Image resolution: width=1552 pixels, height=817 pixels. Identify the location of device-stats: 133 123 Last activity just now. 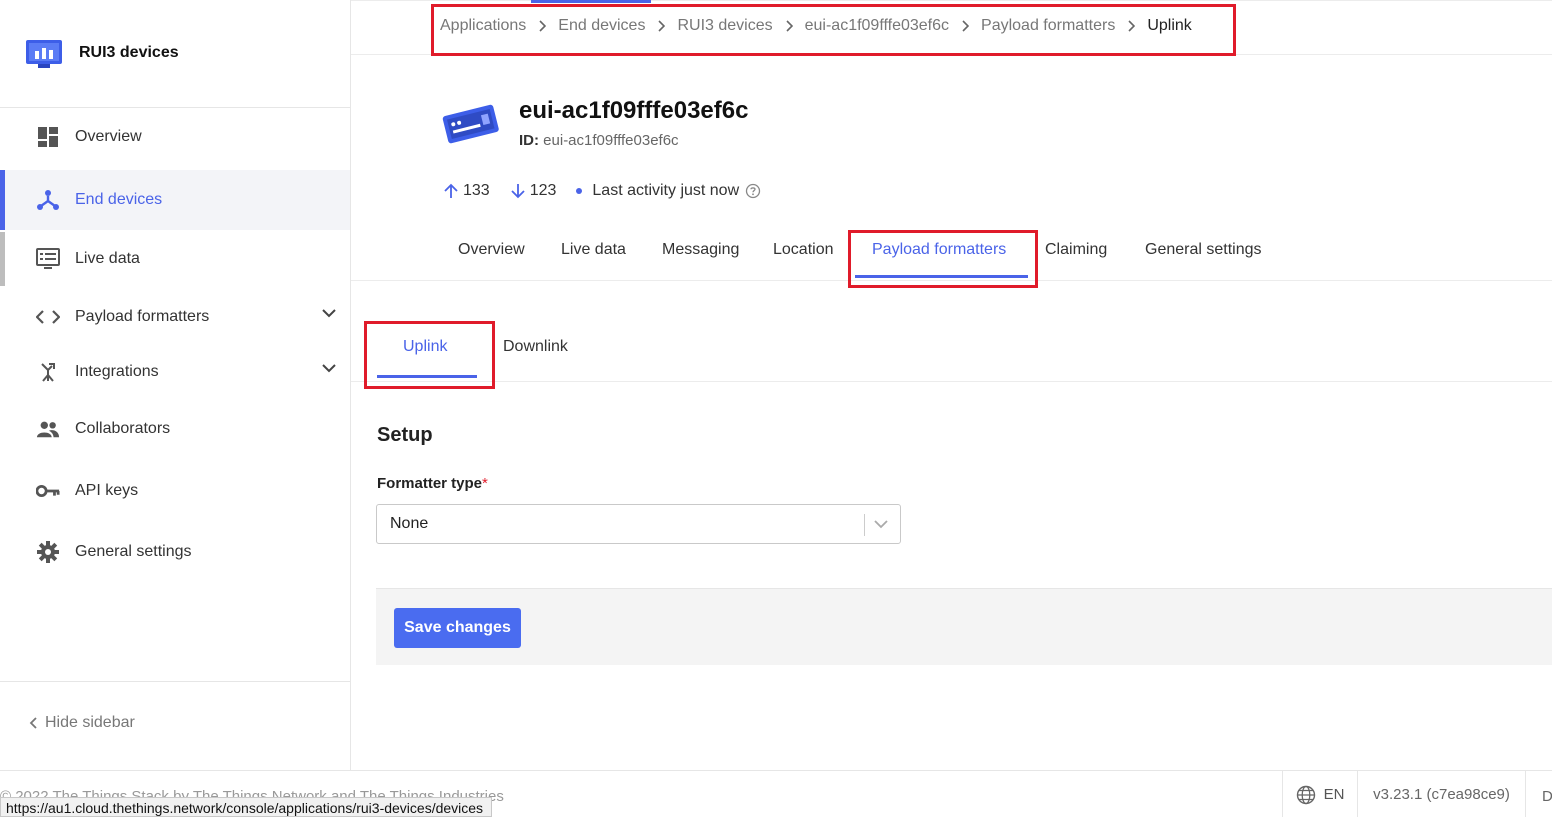
(612, 191).